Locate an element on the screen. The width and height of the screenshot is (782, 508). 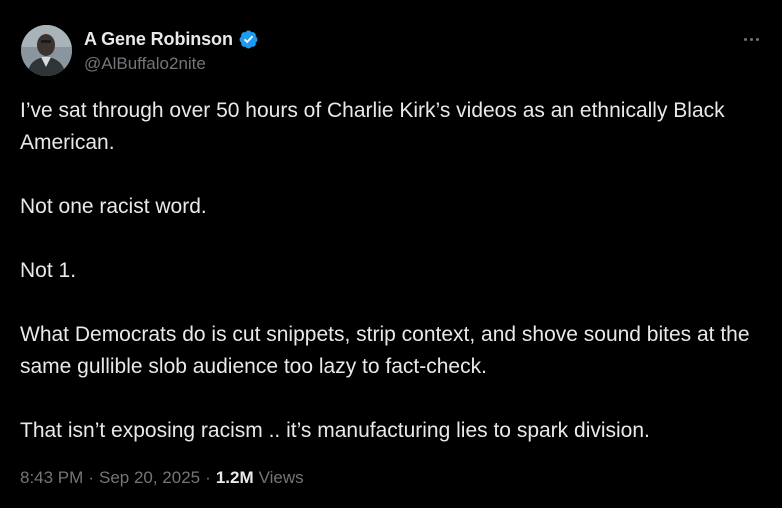
tweet-paragraph: Not 1. is located at coordinates (48, 270).